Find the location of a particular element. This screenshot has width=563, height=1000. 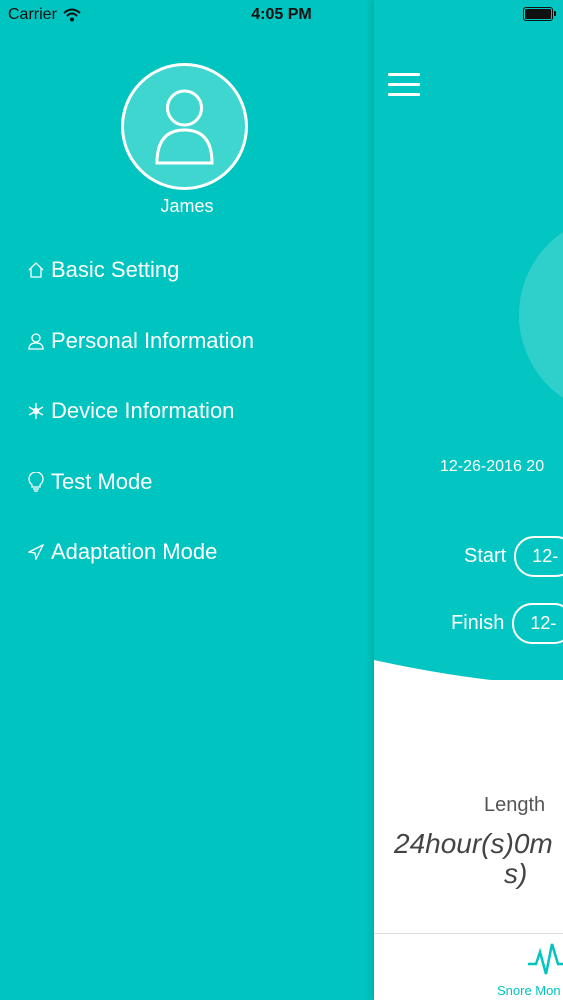

menu-label: Device Information is located at coordinates (143, 410).